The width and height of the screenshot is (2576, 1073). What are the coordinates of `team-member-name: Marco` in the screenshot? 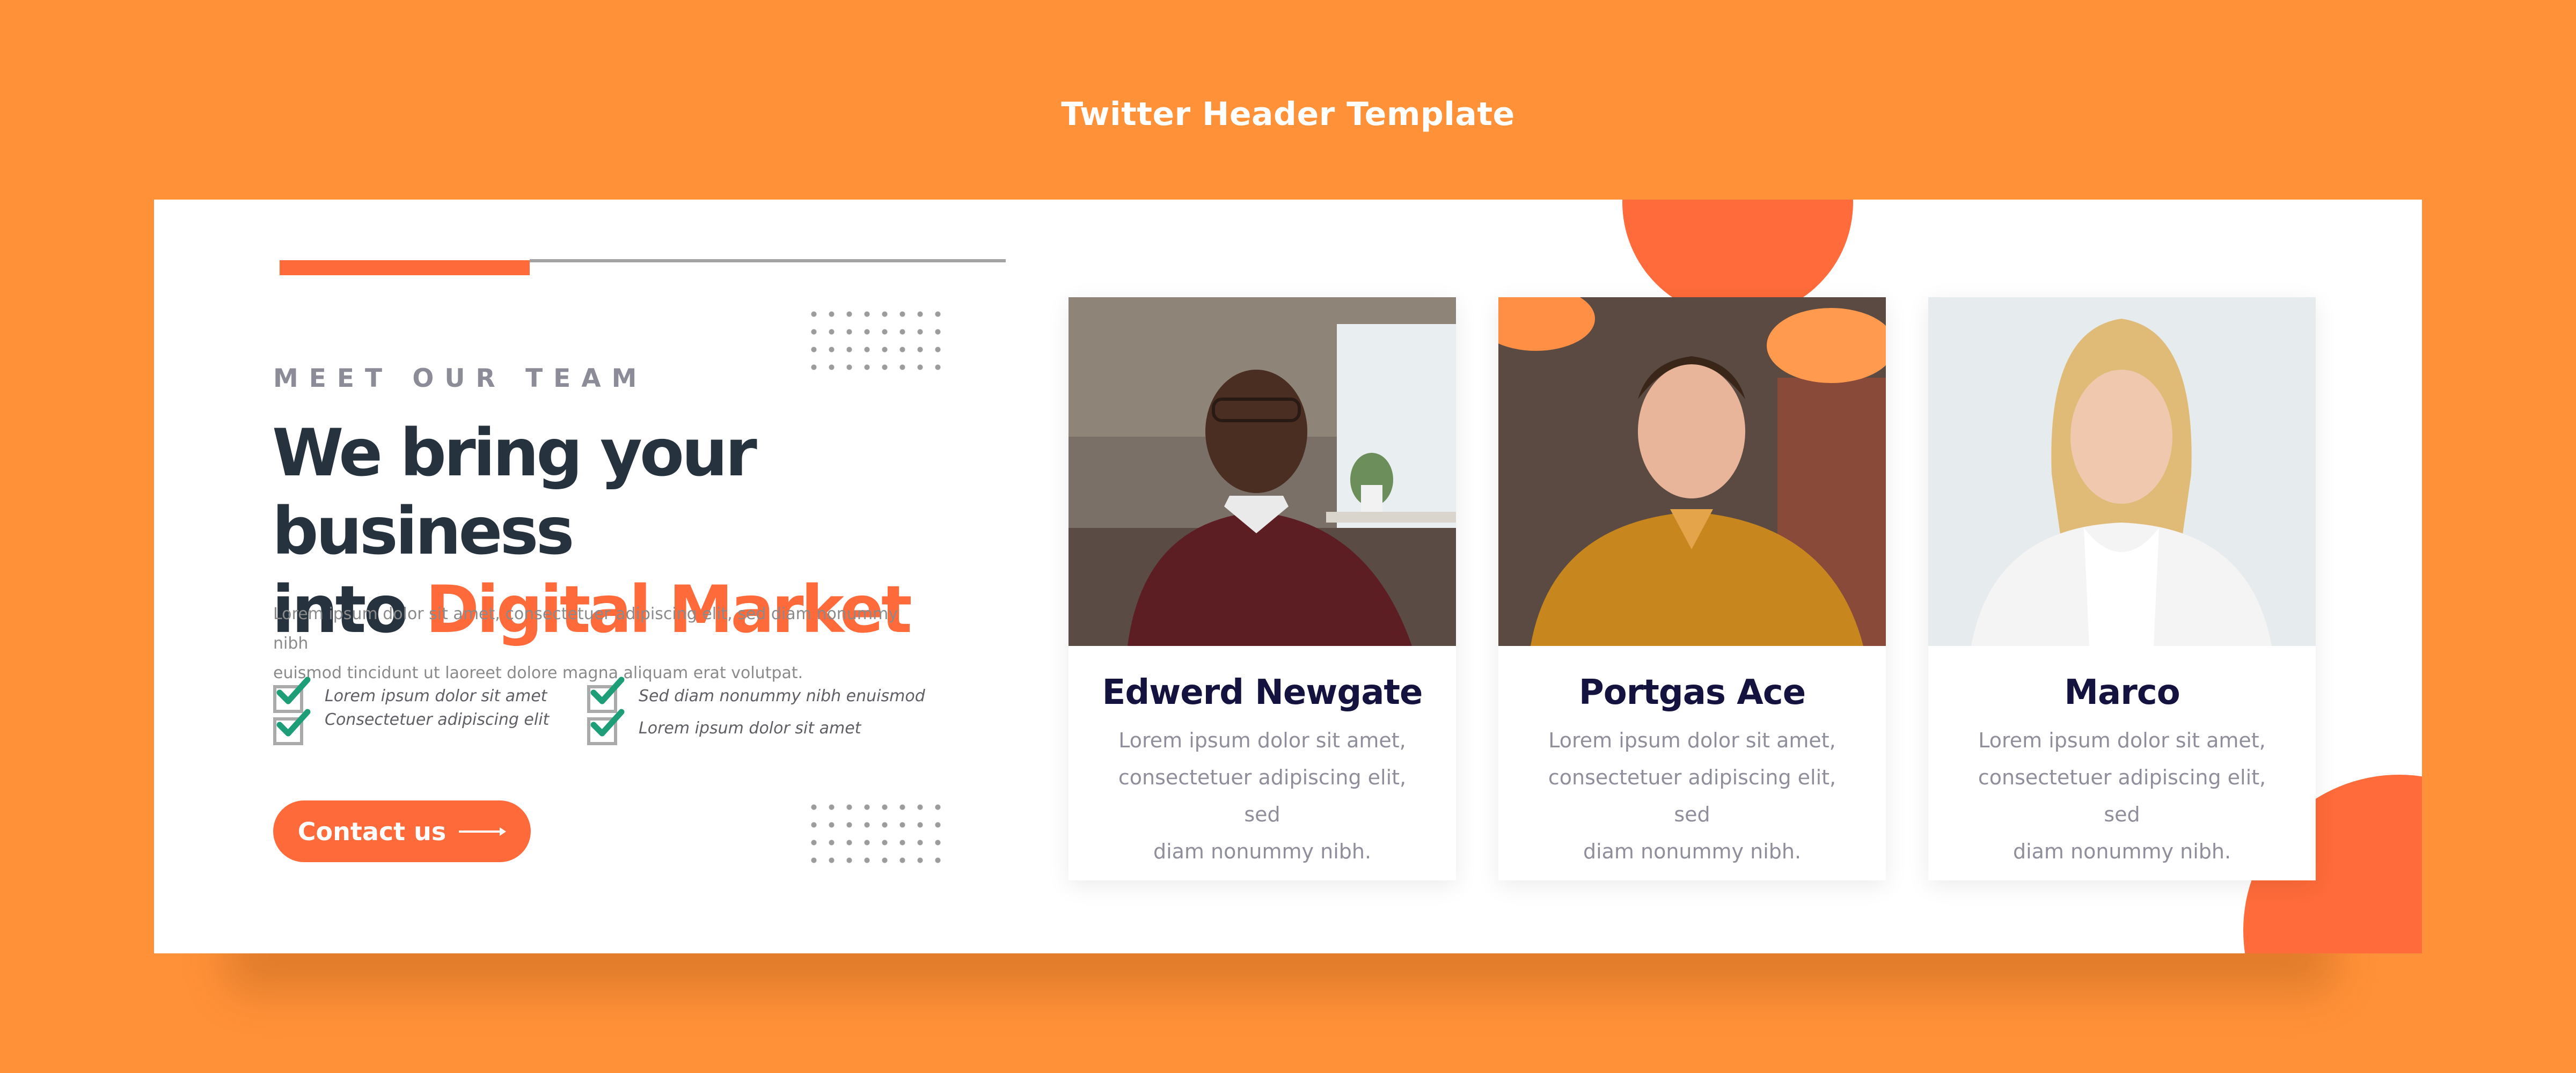 It's located at (2122, 692).